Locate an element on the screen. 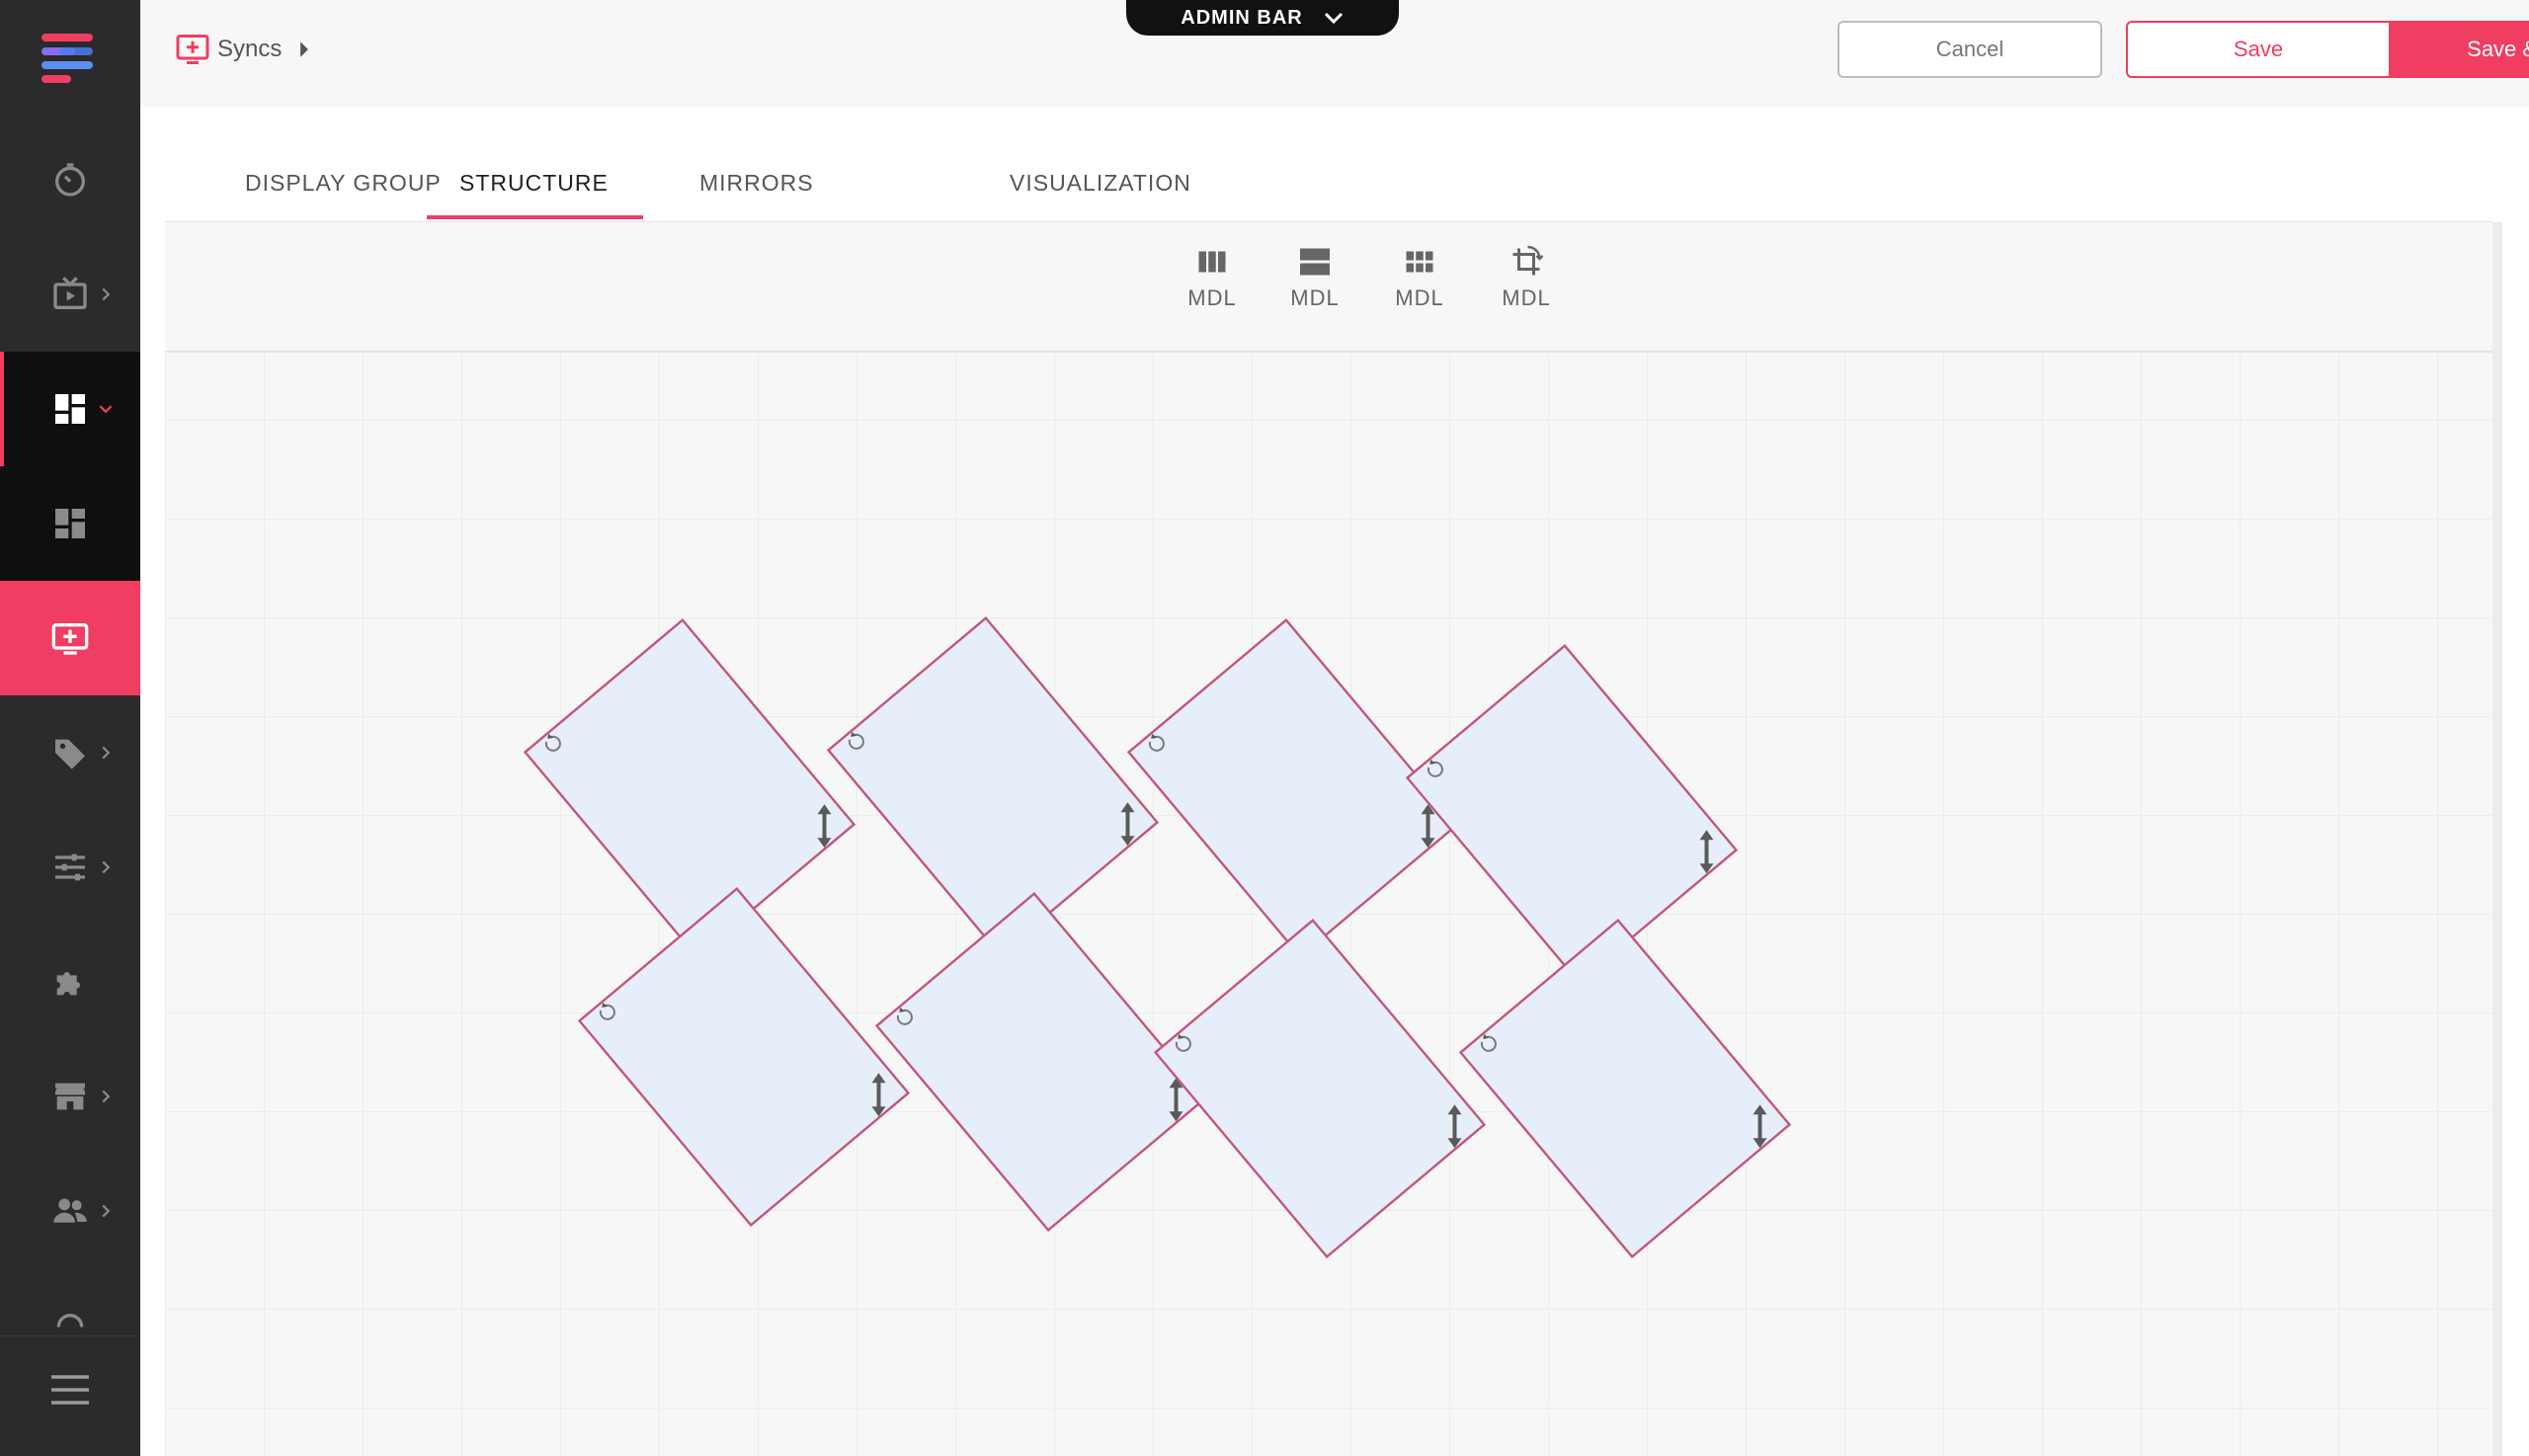 This screenshot has height=1456, width=2529. active-group-indicator is located at coordinates (2, 409).